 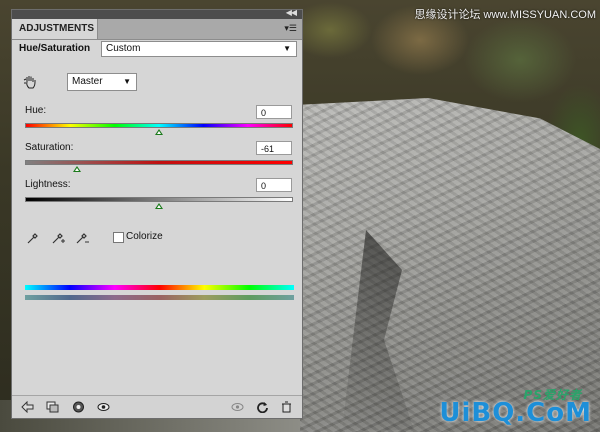 I want to click on saturation-slider, so click(x=159, y=162).